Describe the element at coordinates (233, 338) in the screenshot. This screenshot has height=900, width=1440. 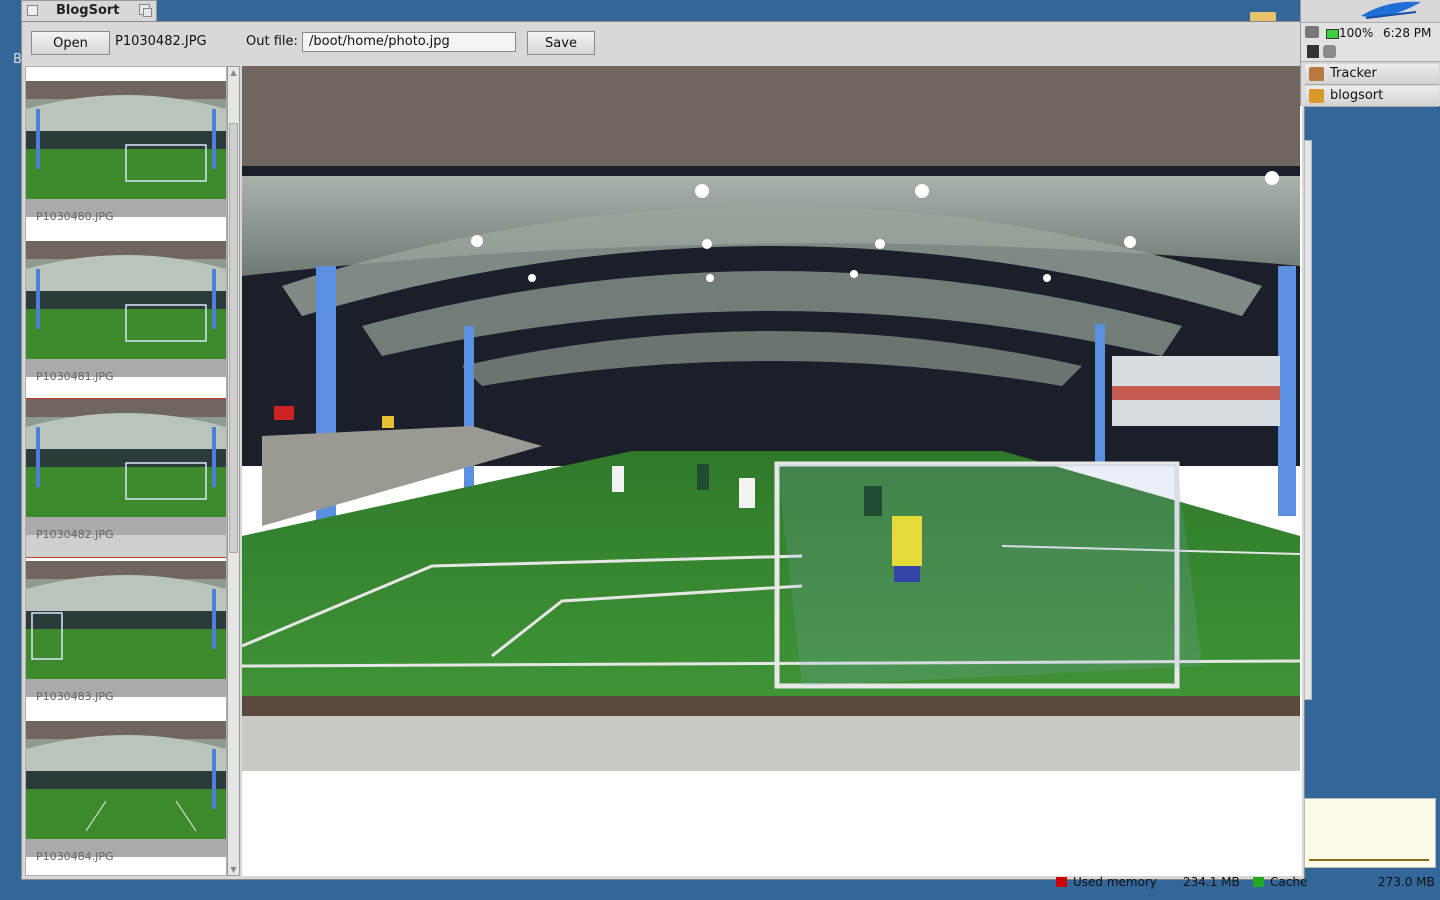
I see `scroll-thumb` at that location.